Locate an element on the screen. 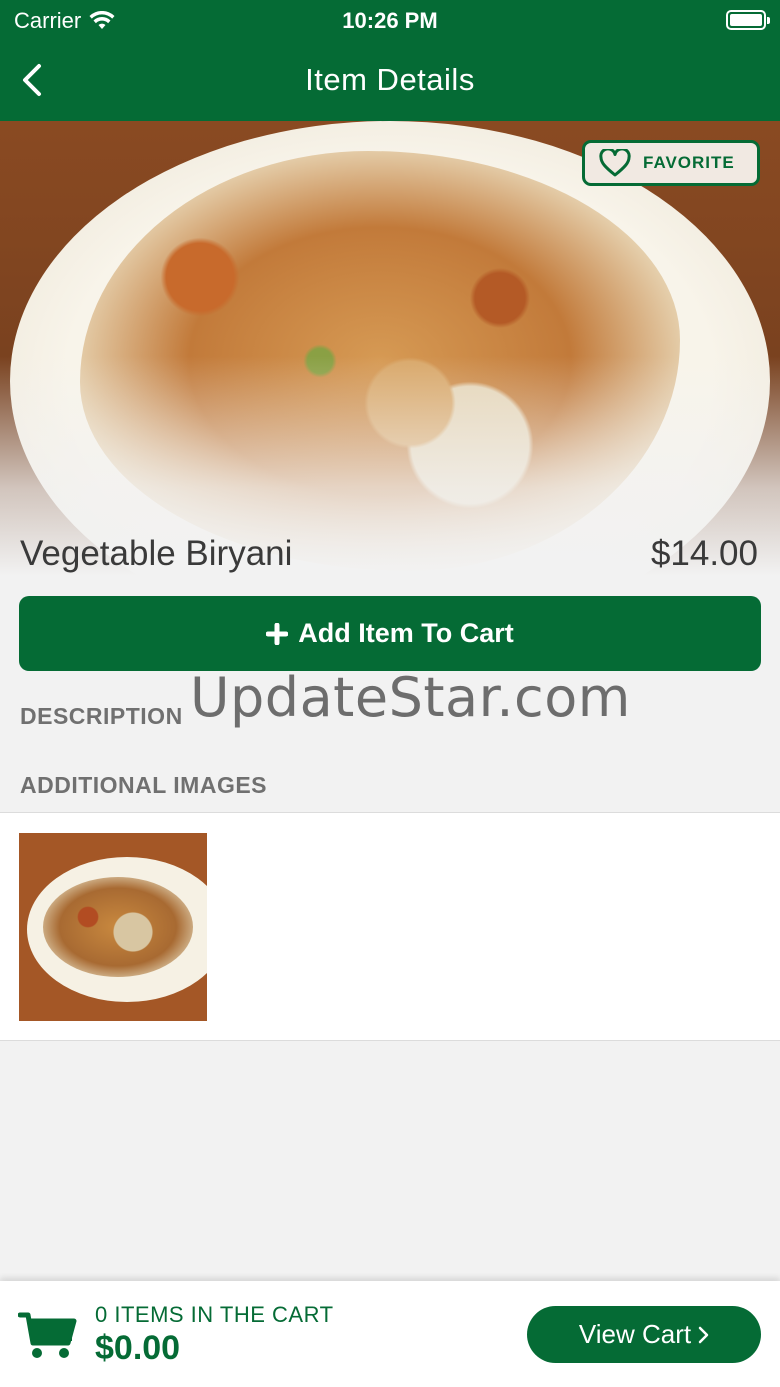 This screenshot has height=1387, width=780. plus-icon is located at coordinates (277, 633).